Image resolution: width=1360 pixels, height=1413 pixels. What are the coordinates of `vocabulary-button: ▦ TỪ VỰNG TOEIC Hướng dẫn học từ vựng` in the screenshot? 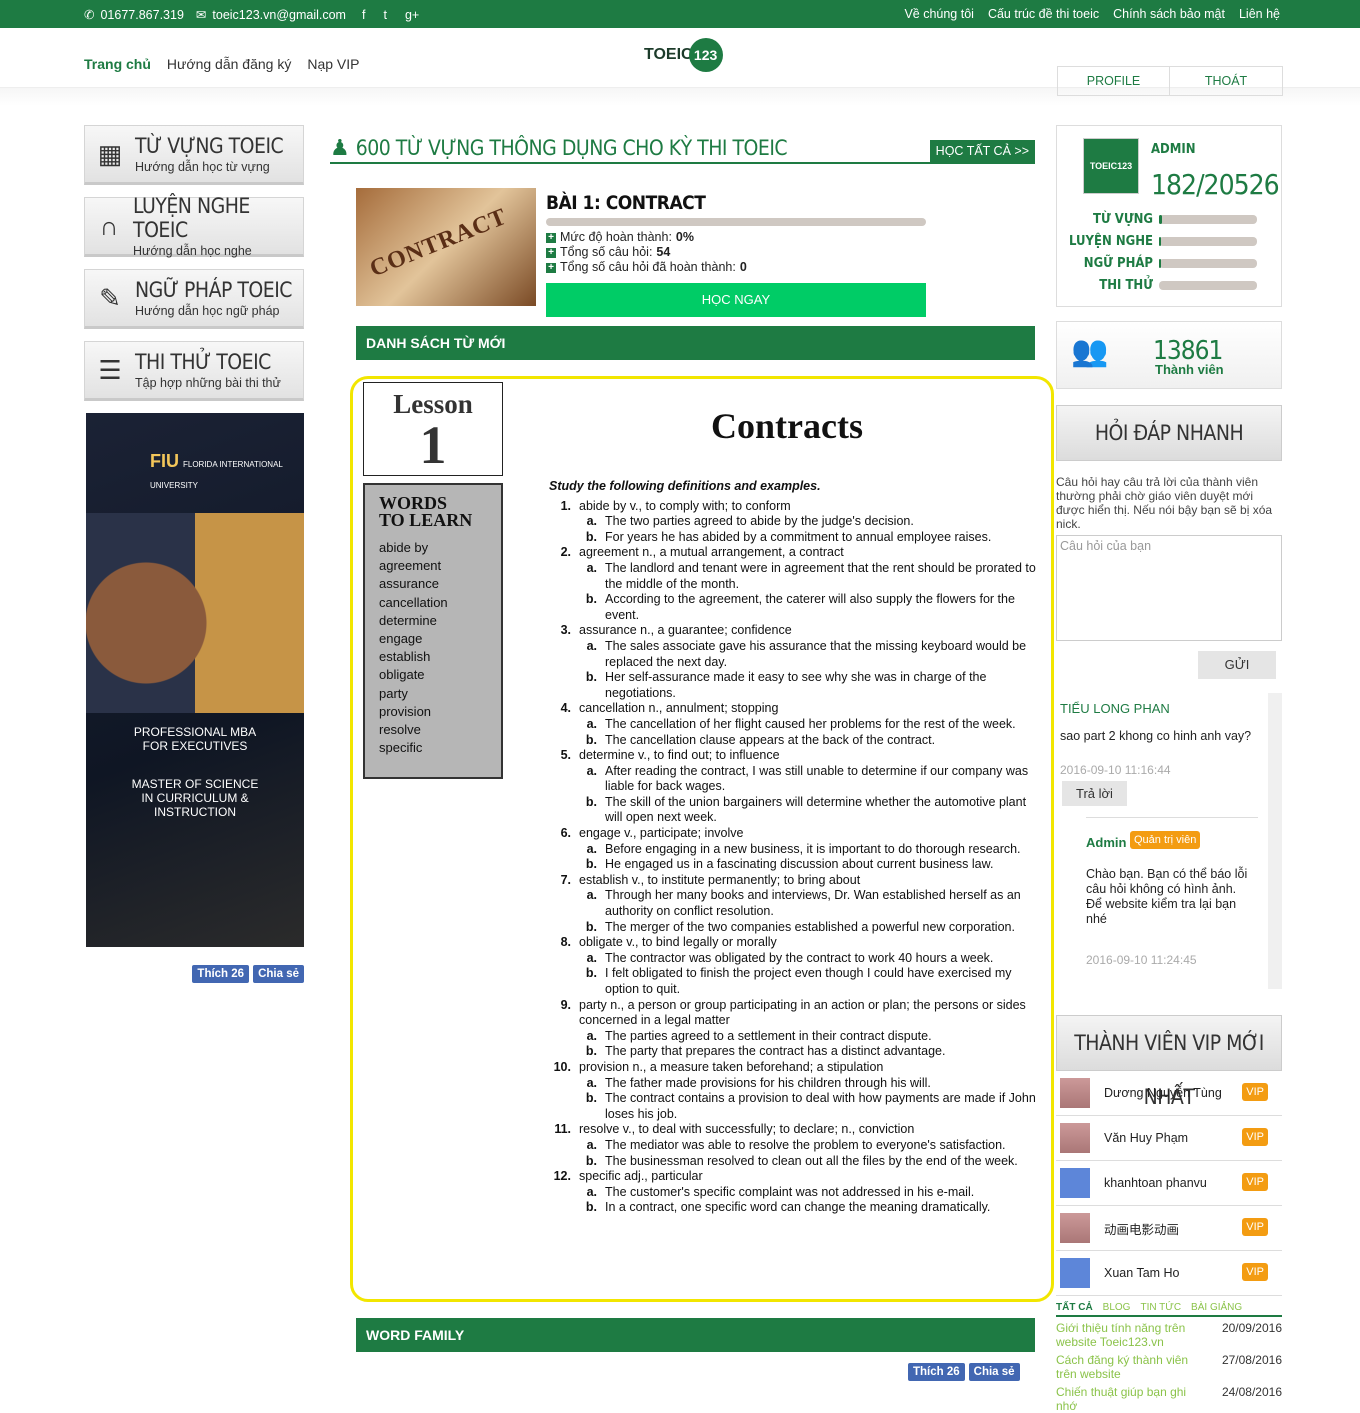 It's located at (194, 155).